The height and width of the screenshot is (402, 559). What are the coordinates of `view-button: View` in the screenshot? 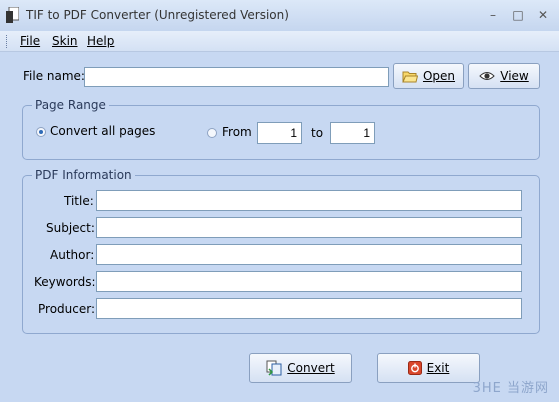 It's located at (504, 76).